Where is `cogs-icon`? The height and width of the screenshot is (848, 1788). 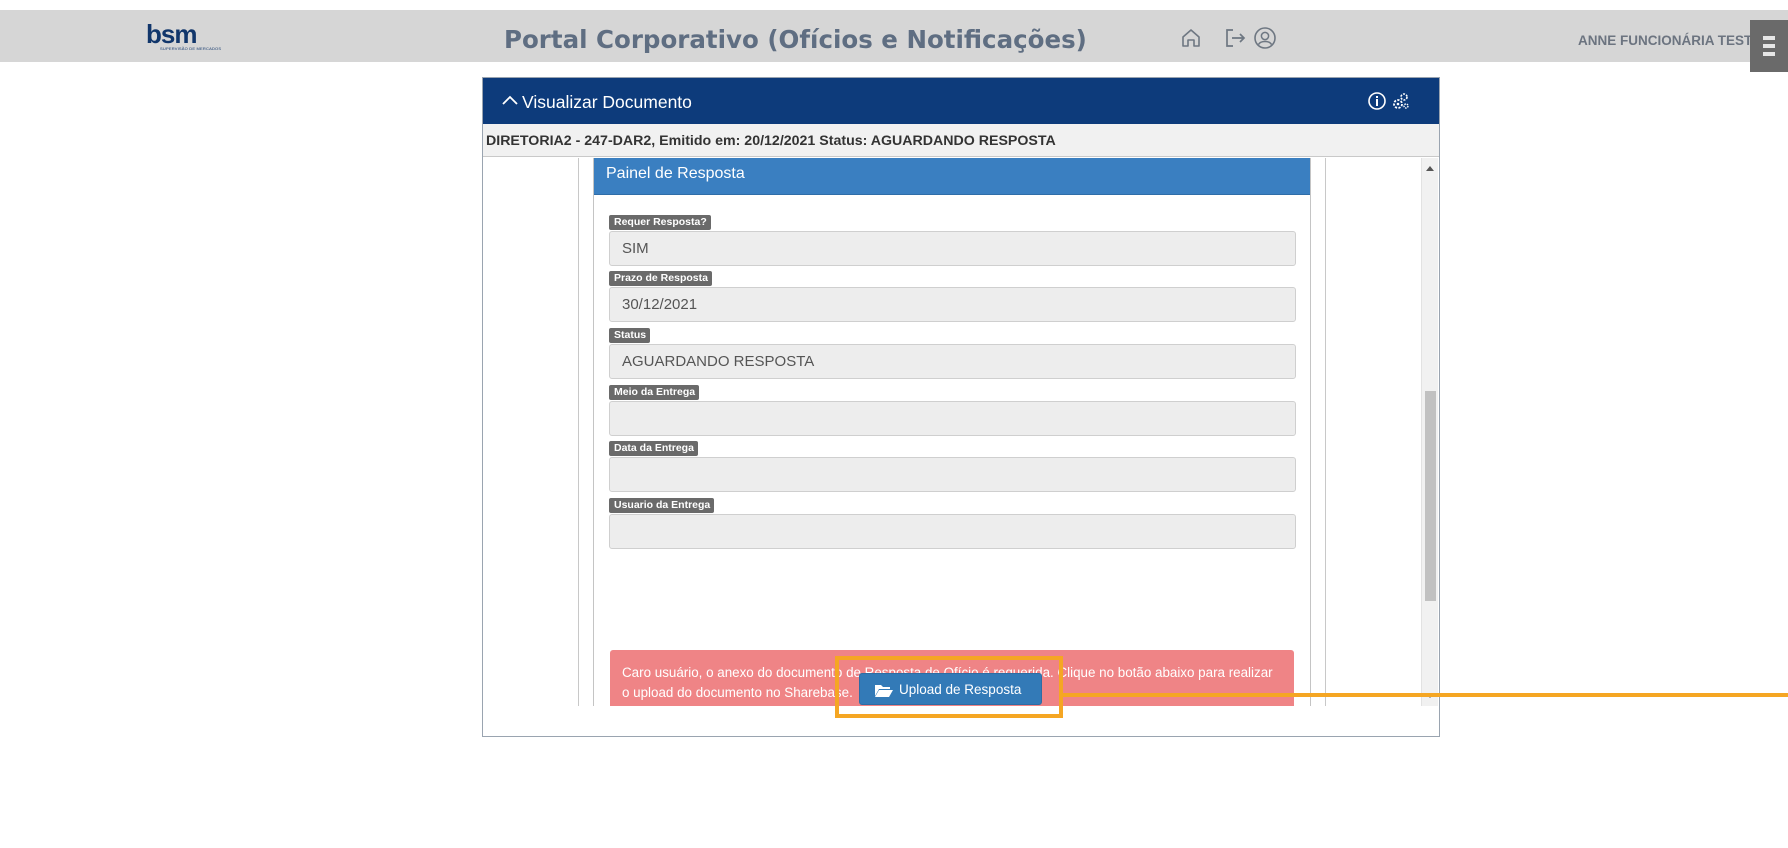
cogs-icon is located at coordinates (1401, 101).